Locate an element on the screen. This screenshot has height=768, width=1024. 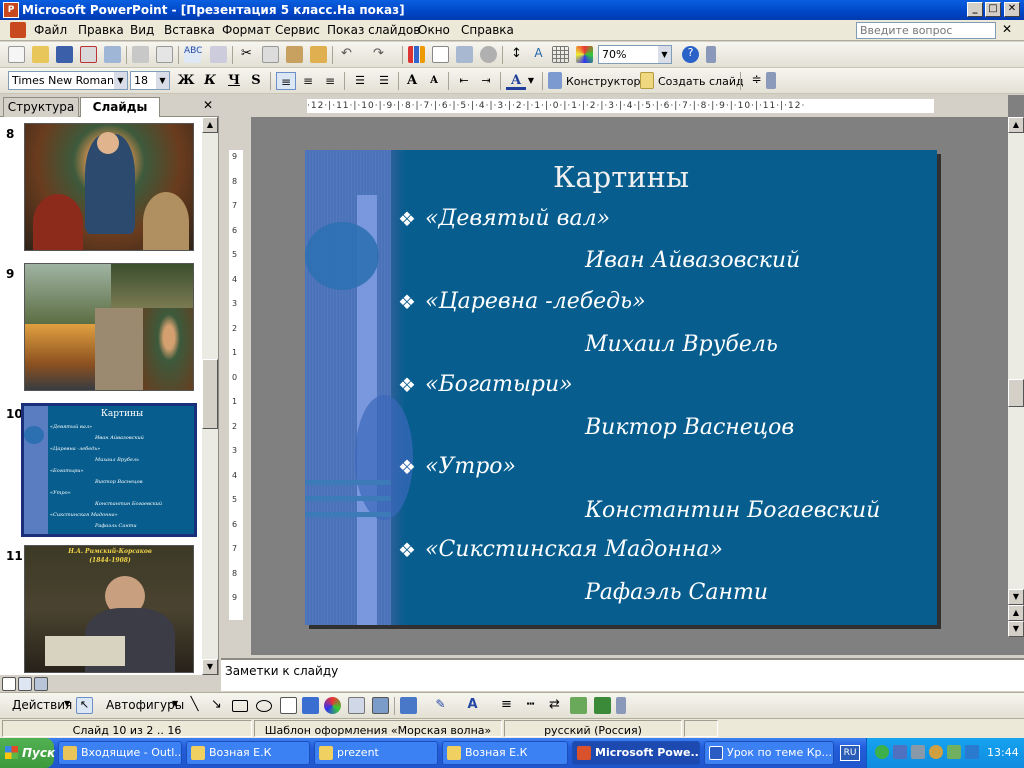
painting-title: «Утро» is located at coordinates (470, 466).